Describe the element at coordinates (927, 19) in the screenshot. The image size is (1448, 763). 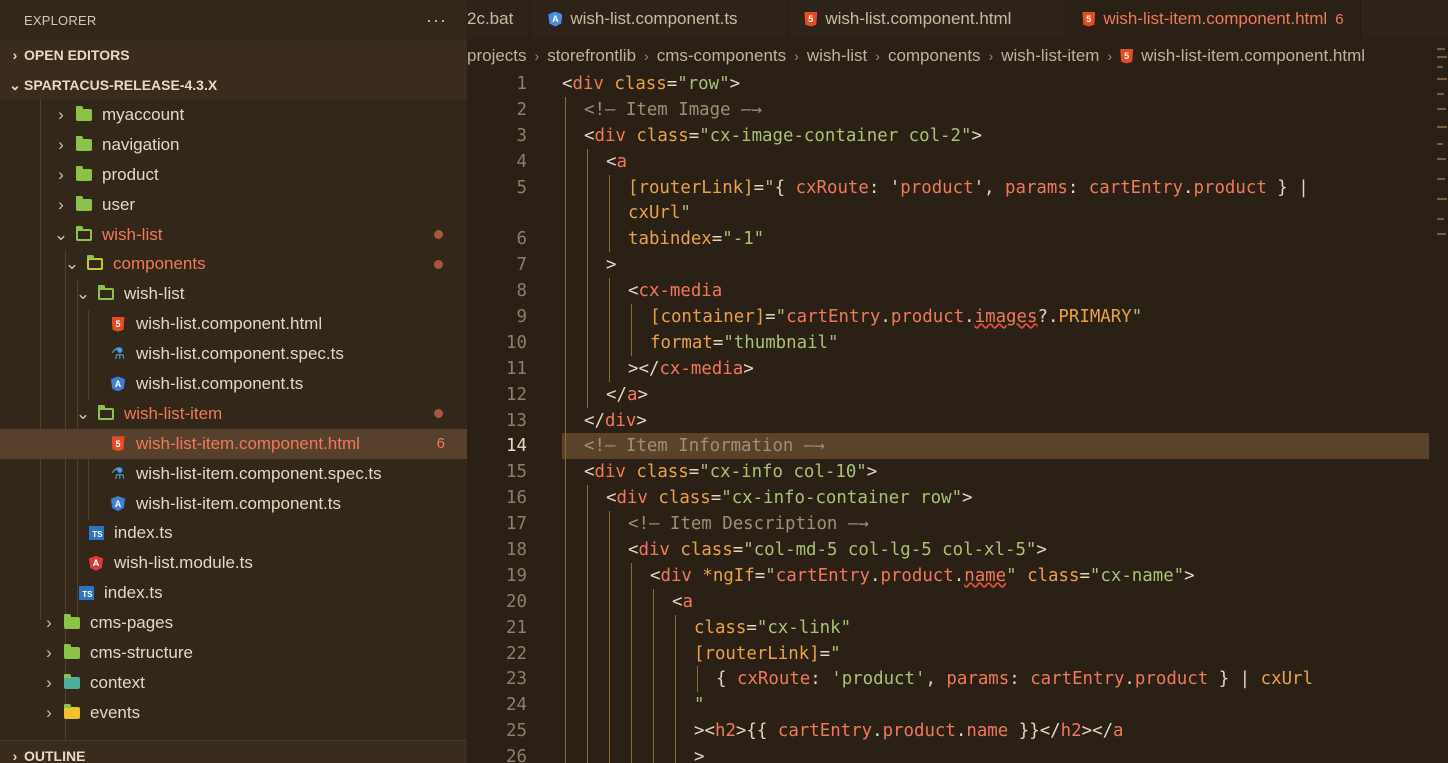
I see `tab-wish-list-component-html: 5 wish-list.component.html` at that location.